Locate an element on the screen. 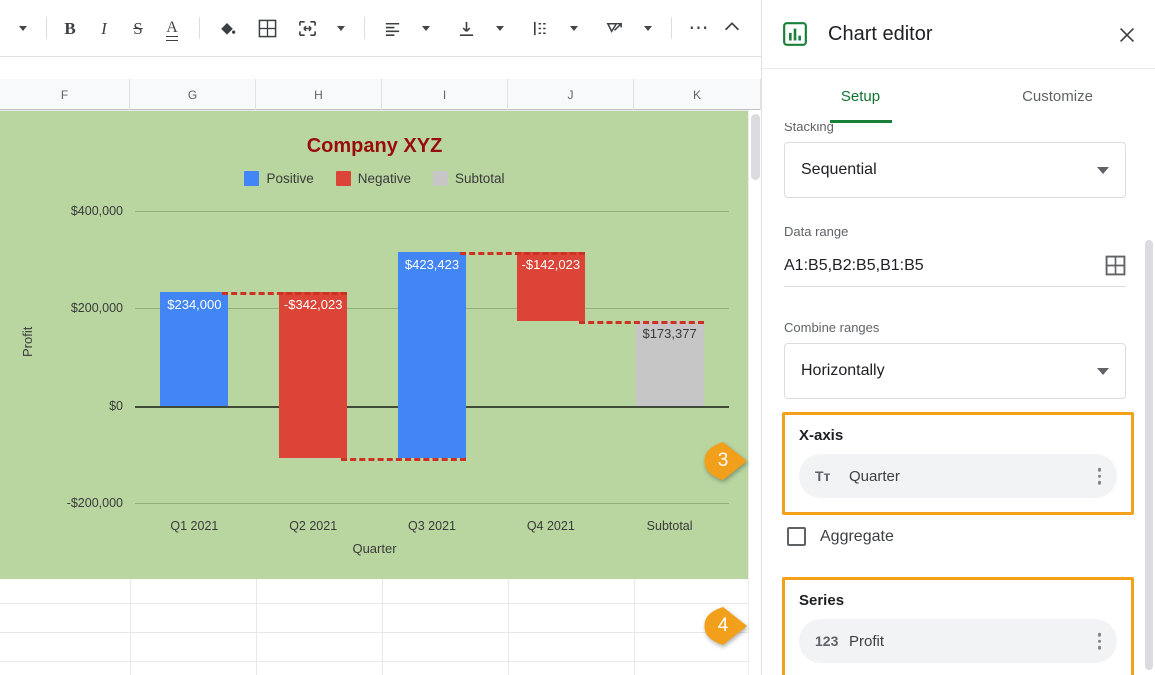  text-wrap-icon is located at coordinates (539, 28).